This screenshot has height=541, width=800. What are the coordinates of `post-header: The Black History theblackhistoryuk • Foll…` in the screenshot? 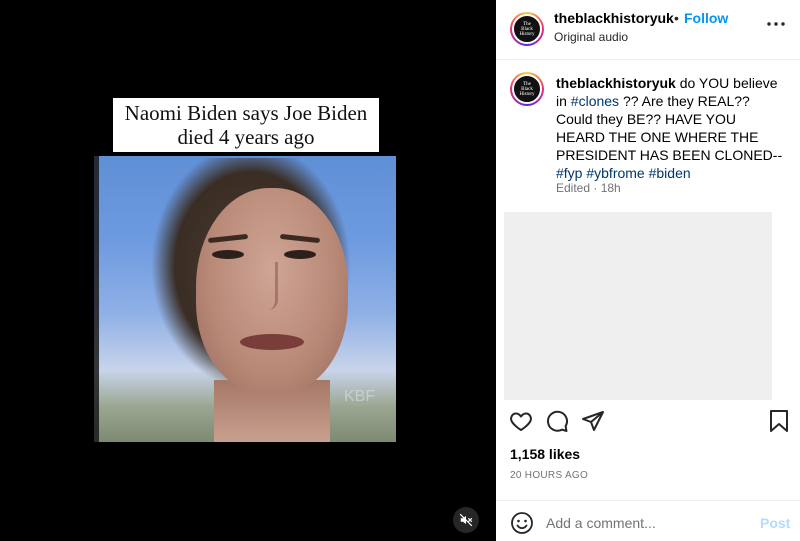 It's located at (648, 30).